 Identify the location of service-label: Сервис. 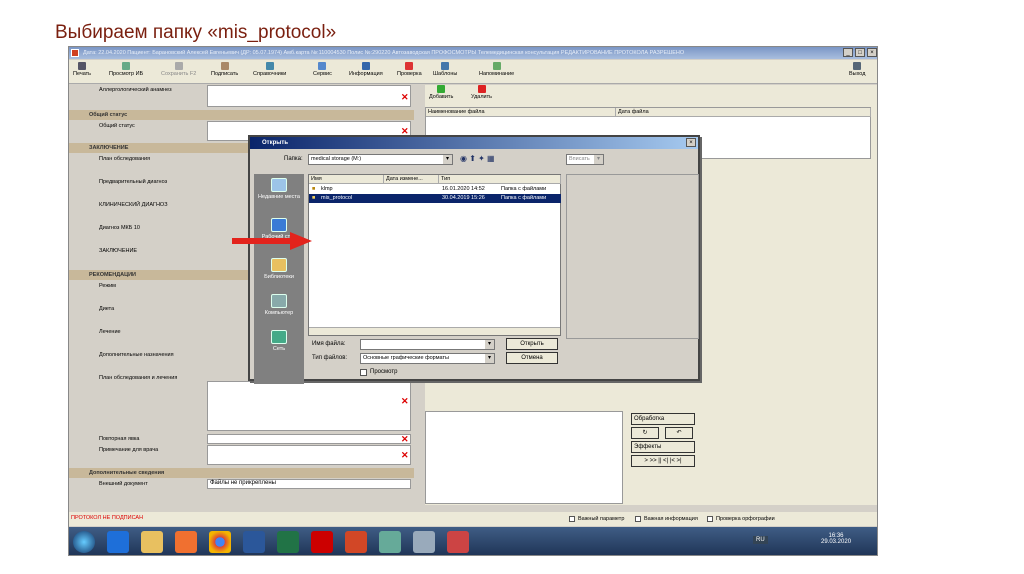
(322, 74).